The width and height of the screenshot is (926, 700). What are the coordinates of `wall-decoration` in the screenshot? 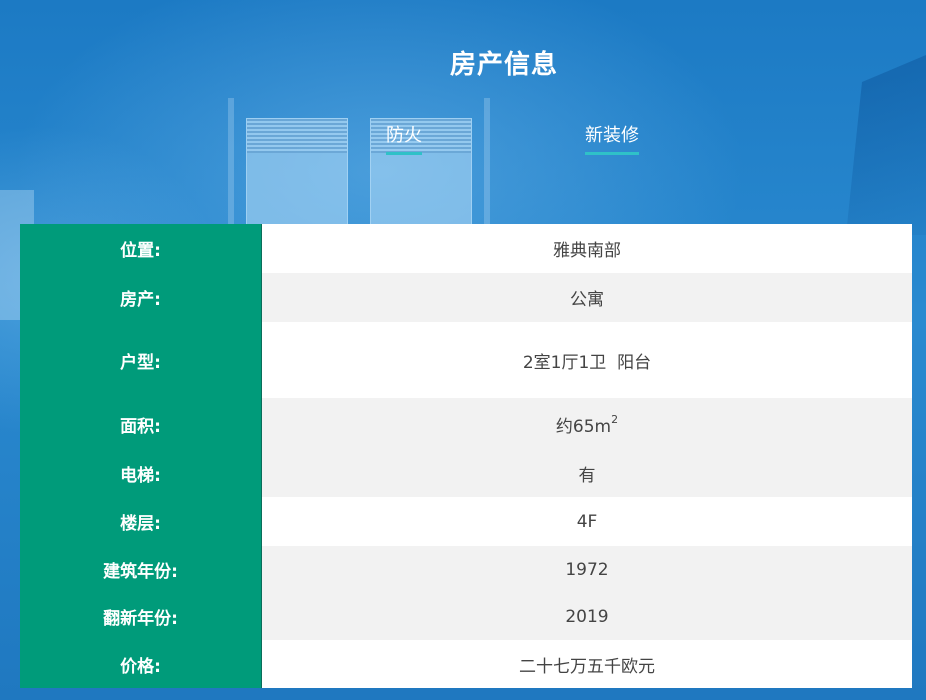 It's located at (886, 145).